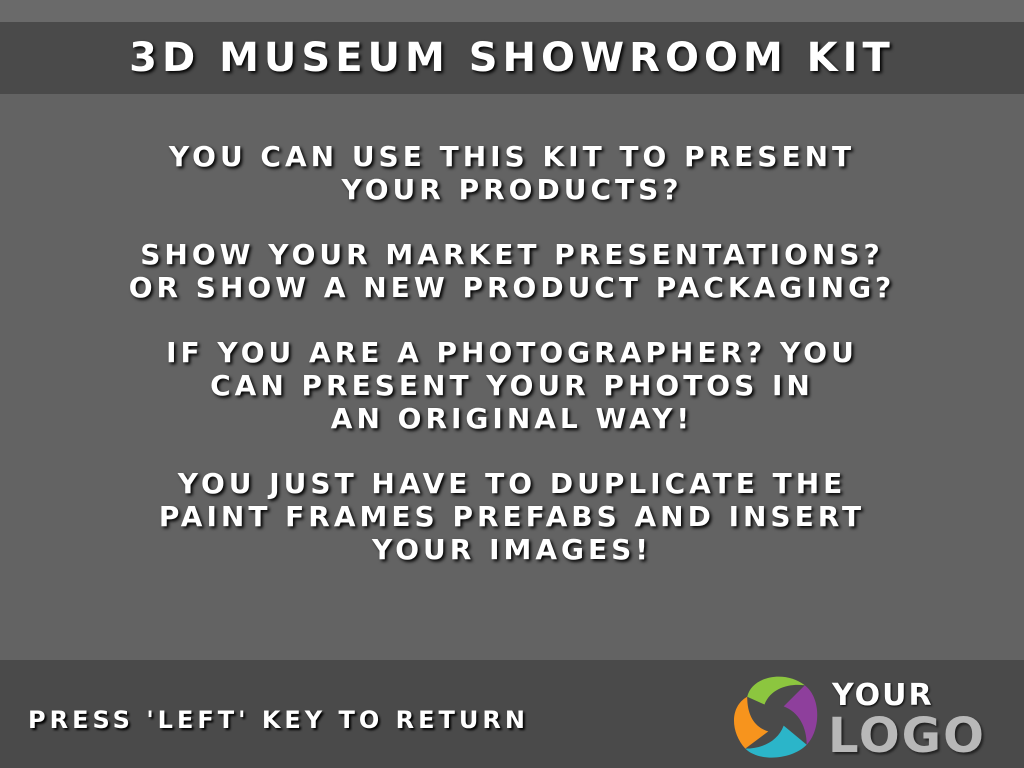 The height and width of the screenshot is (768, 1024). What do you see at coordinates (512, 549) in the screenshot?
I see `info-line: YOUR IMAGES!` at bounding box center [512, 549].